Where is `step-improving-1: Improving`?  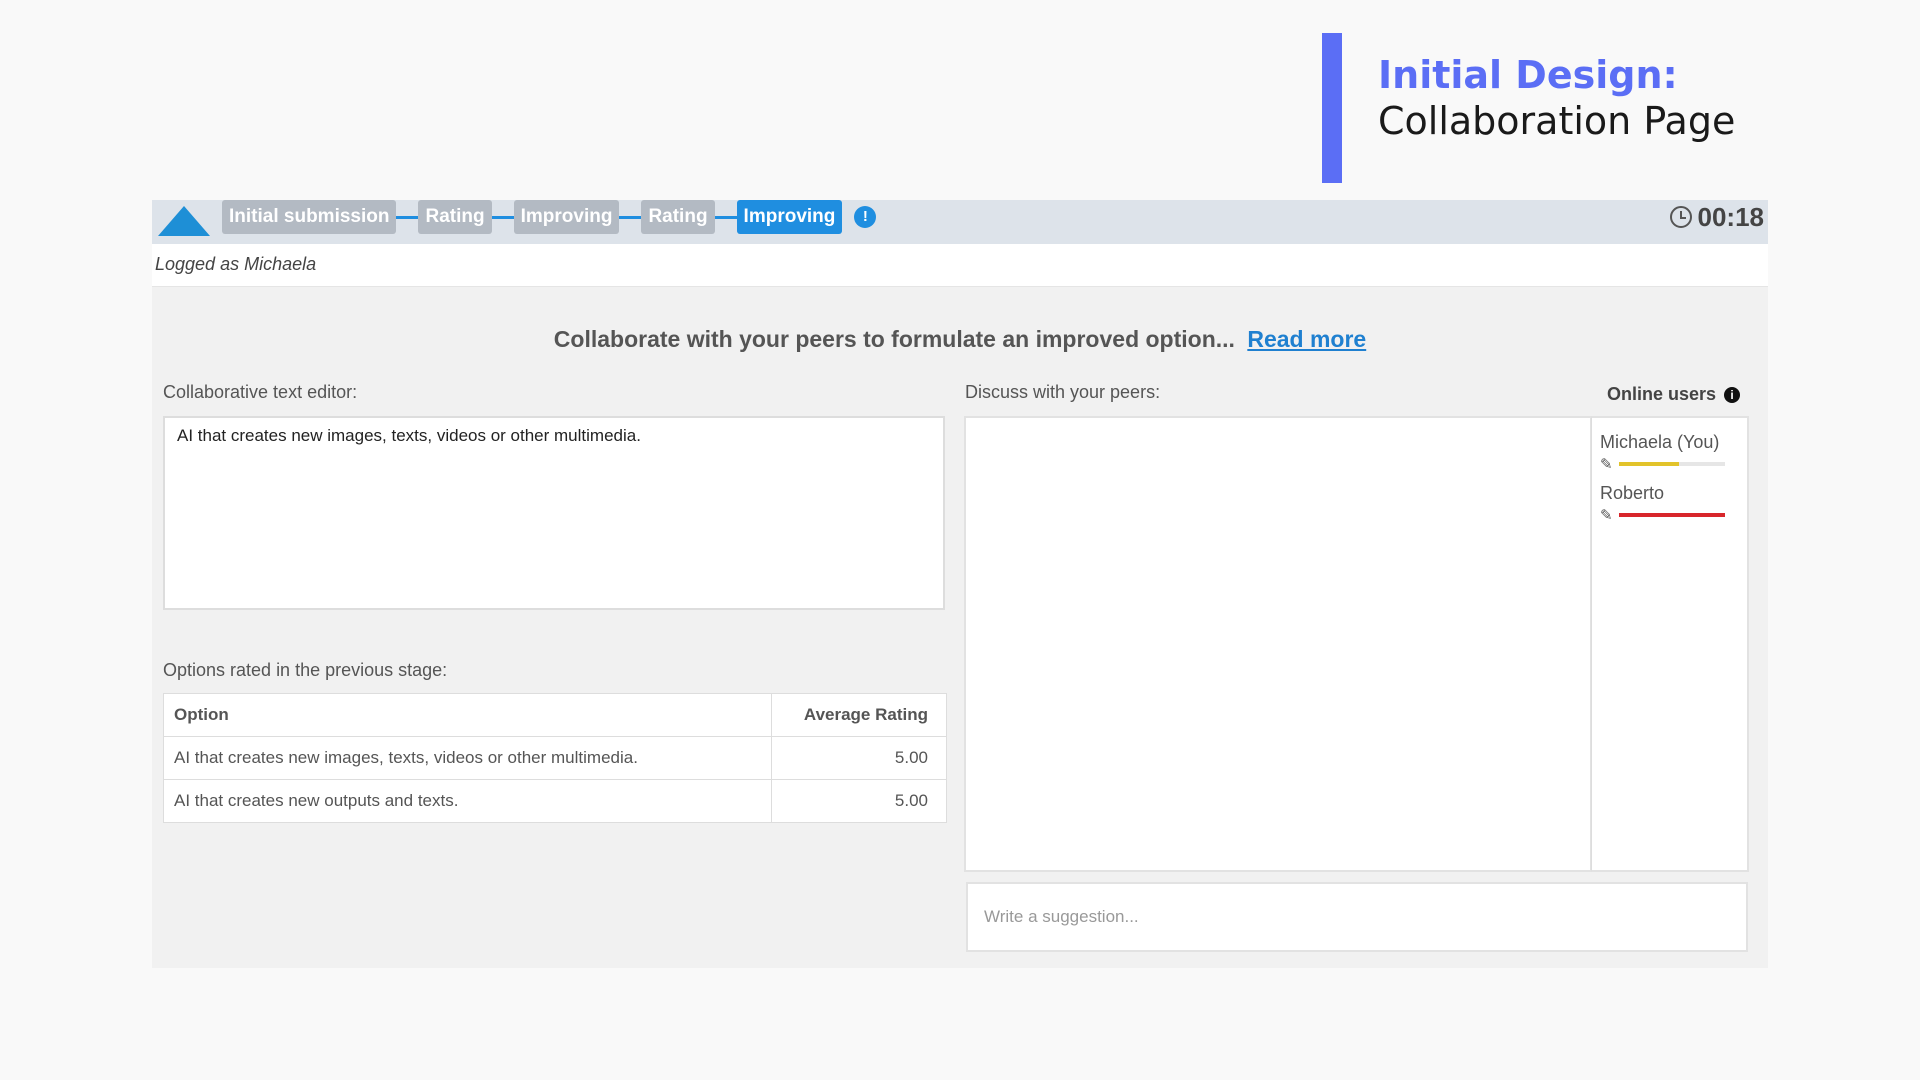
step-improving-1: Improving is located at coordinates (566, 217).